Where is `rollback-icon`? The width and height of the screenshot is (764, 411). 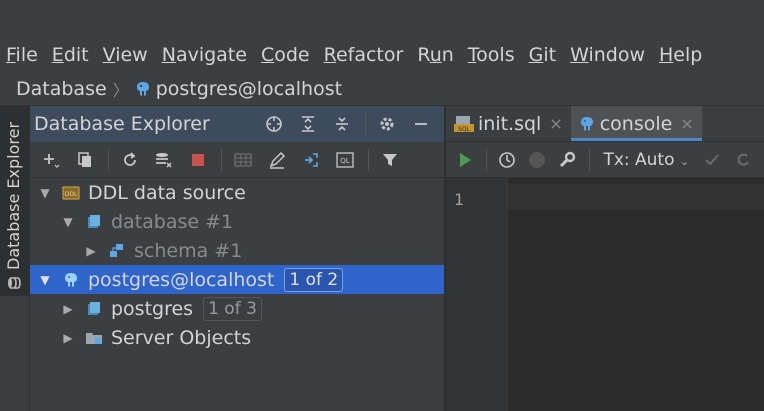
rollback-icon is located at coordinates (743, 160).